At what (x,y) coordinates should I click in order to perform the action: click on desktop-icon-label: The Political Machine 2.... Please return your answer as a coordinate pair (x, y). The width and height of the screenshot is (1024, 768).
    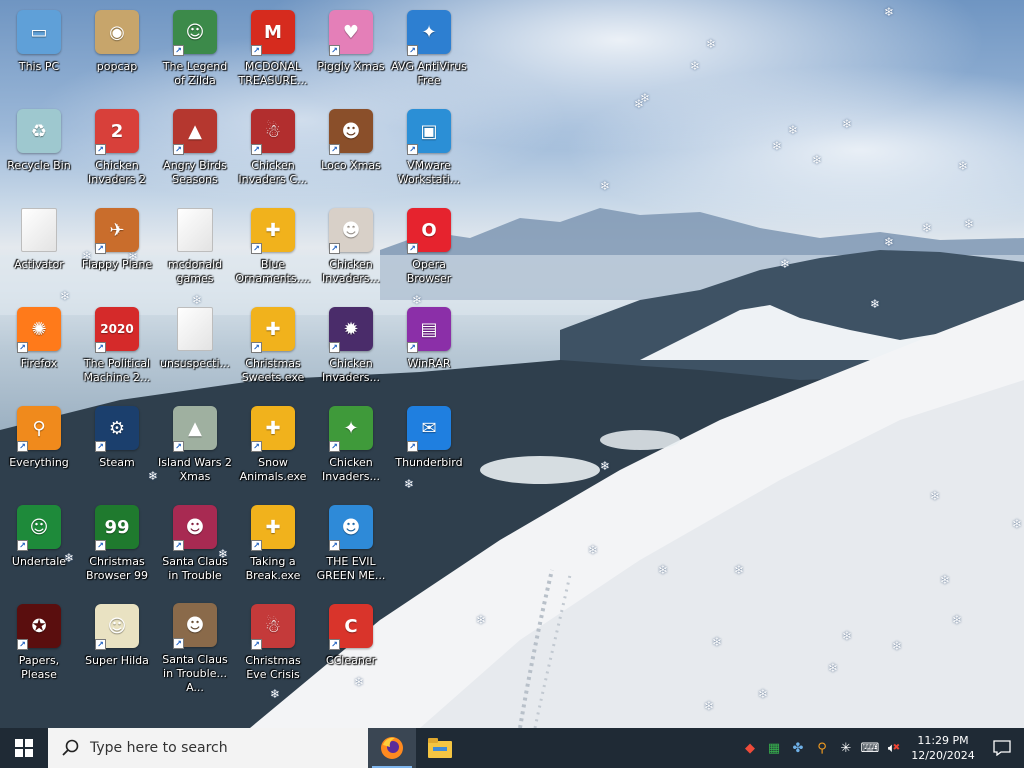
    Looking at the image, I should click on (117, 370).